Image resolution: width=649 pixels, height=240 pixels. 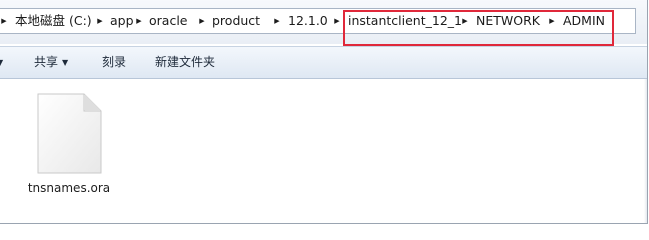 What do you see at coordinates (46, 62) in the screenshot?
I see `share-button-label: 共享` at bounding box center [46, 62].